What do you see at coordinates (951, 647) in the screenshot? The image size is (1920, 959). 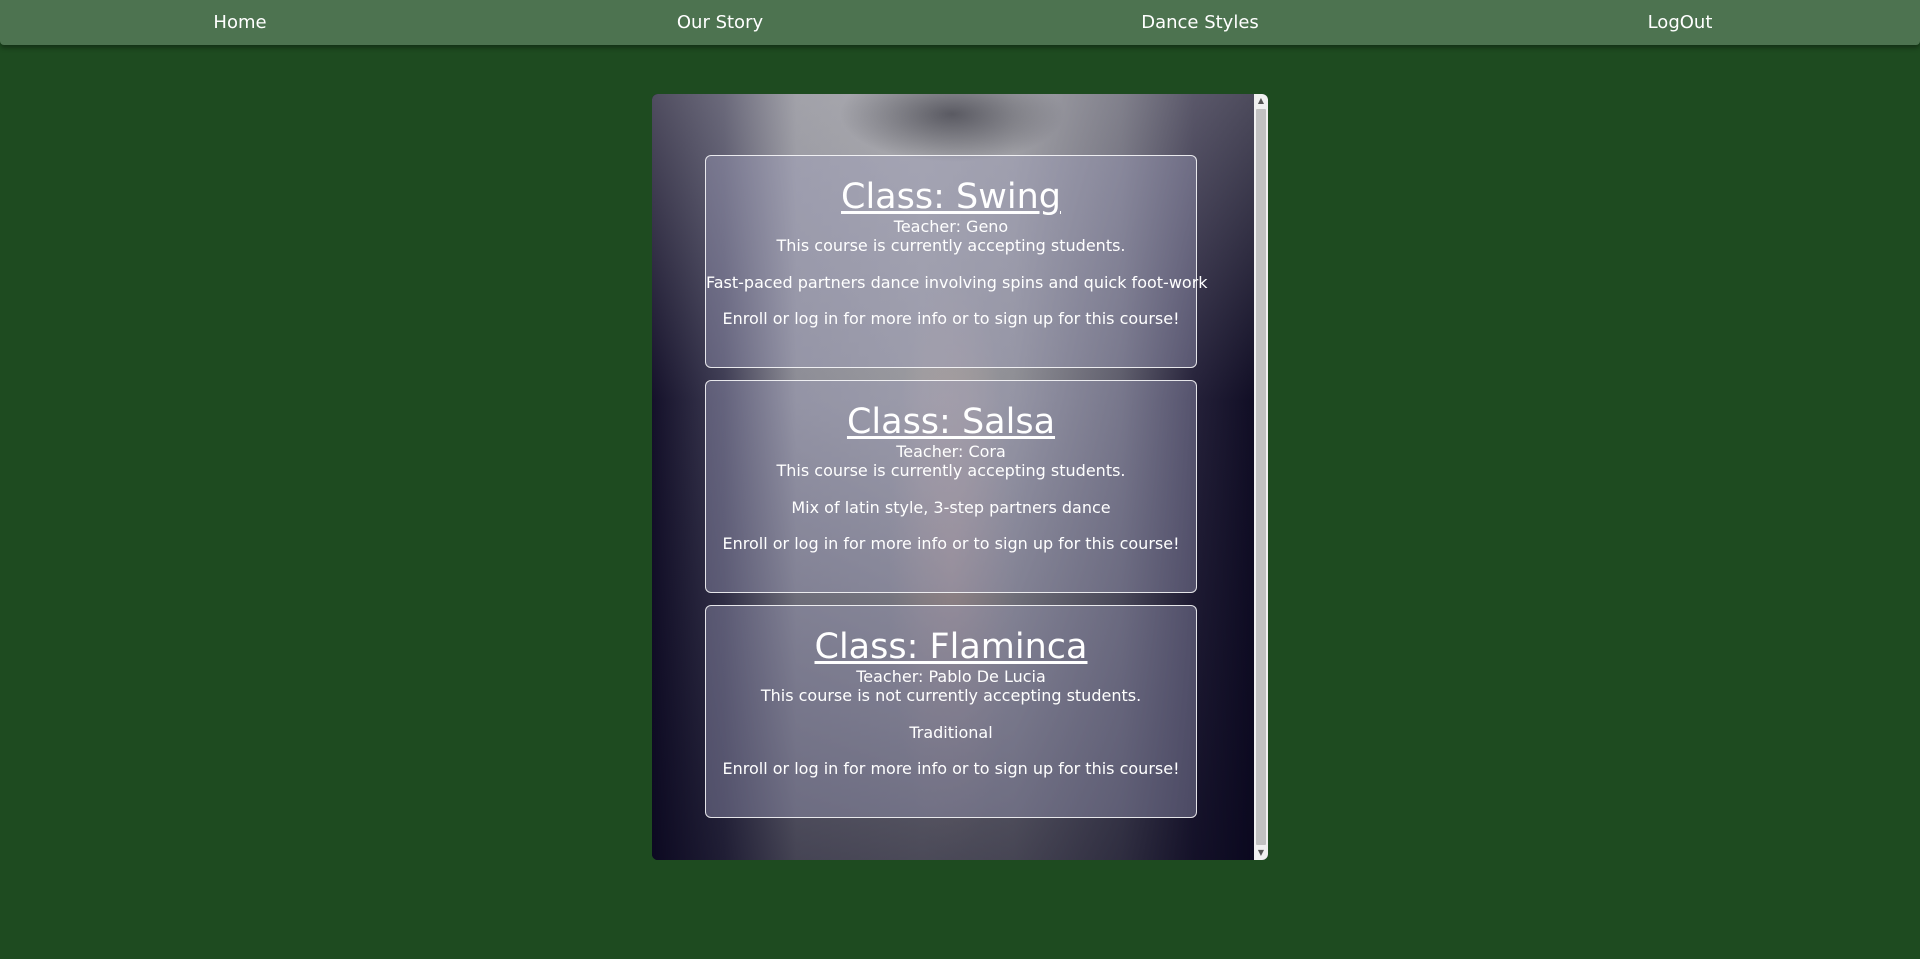 I see `class-title: Class: Flaminca` at bounding box center [951, 647].